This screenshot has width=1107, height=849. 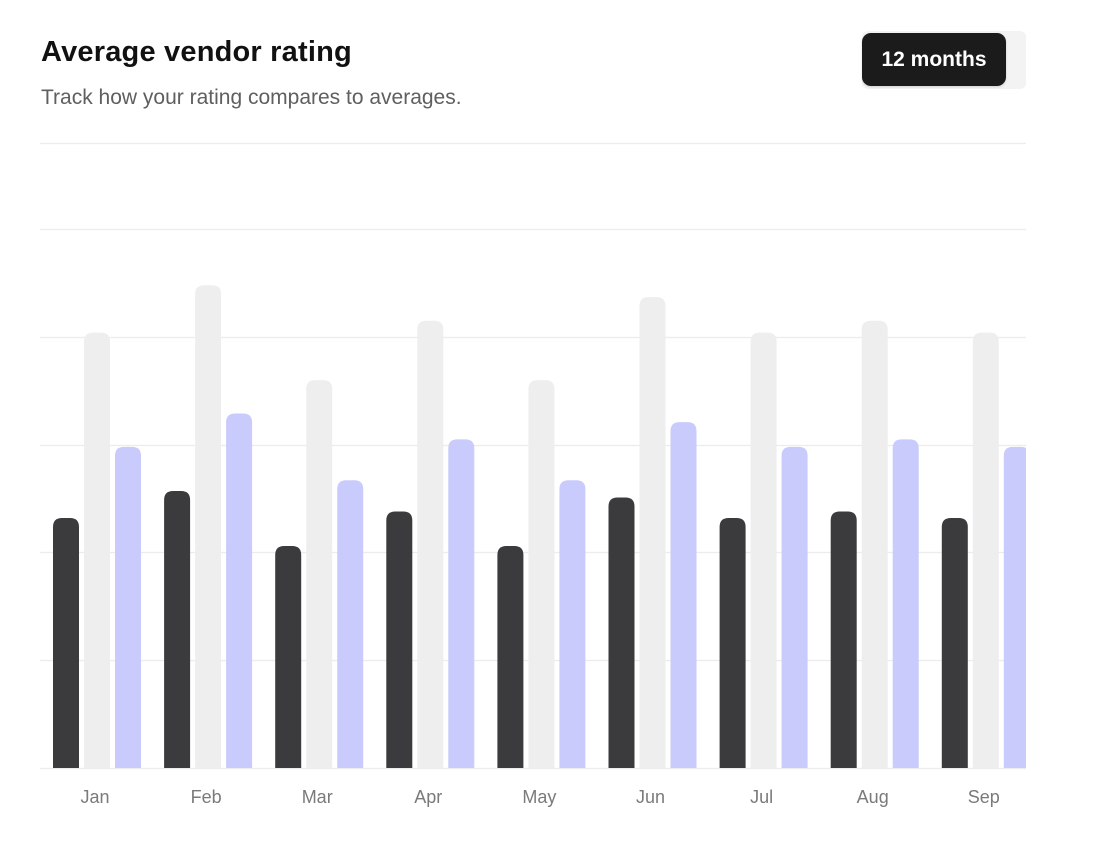 What do you see at coordinates (984, 797) in the screenshot?
I see `x-tick-label-sep: Sep` at bounding box center [984, 797].